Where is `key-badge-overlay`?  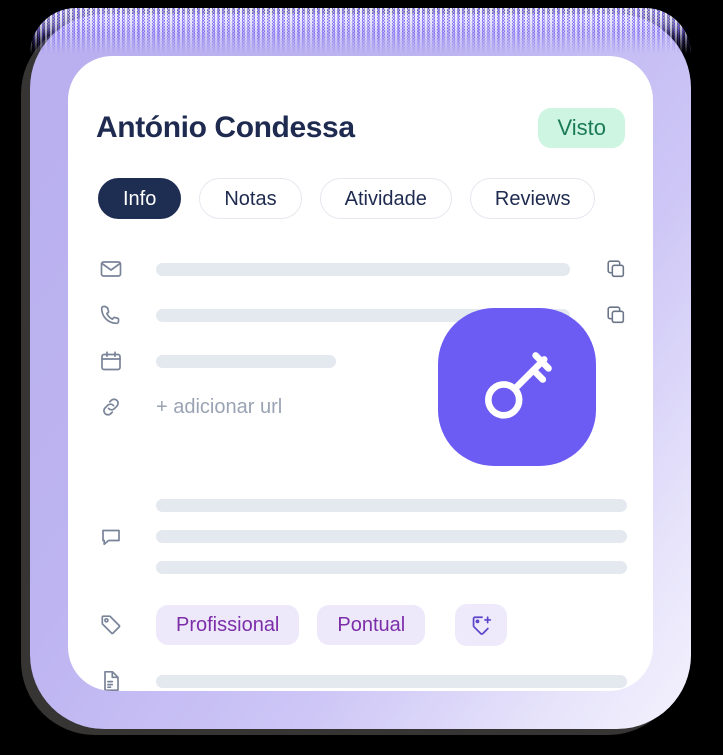
key-badge-overlay is located at coordinates (517, 387).